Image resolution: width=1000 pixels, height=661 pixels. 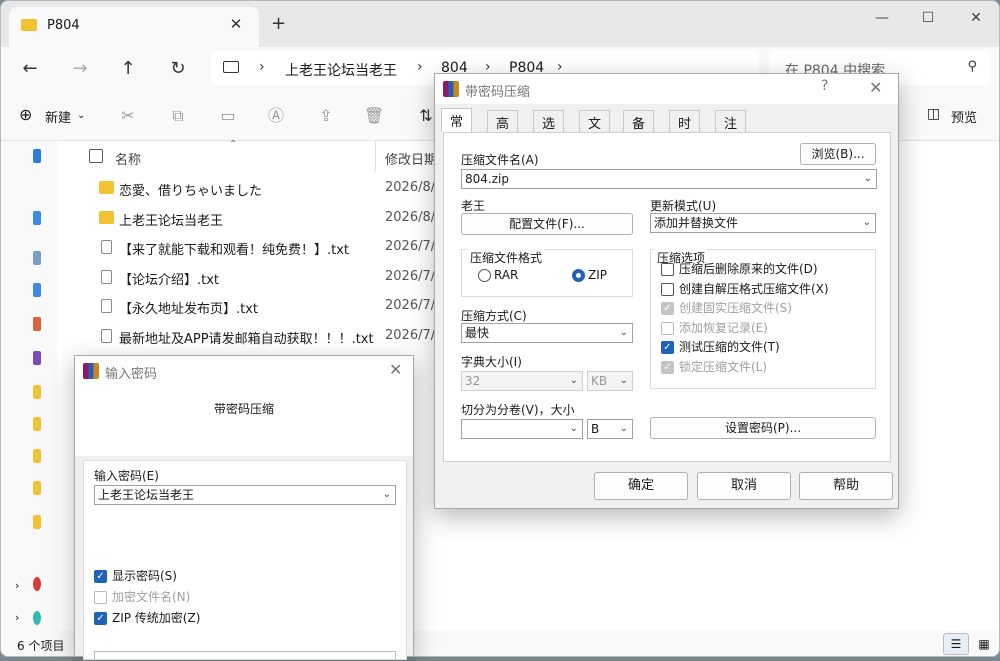 What do you see at coordinates (599, 381) in the screenshot?
I see `dict-unit-value: KB` at bounding box center [599, 381].